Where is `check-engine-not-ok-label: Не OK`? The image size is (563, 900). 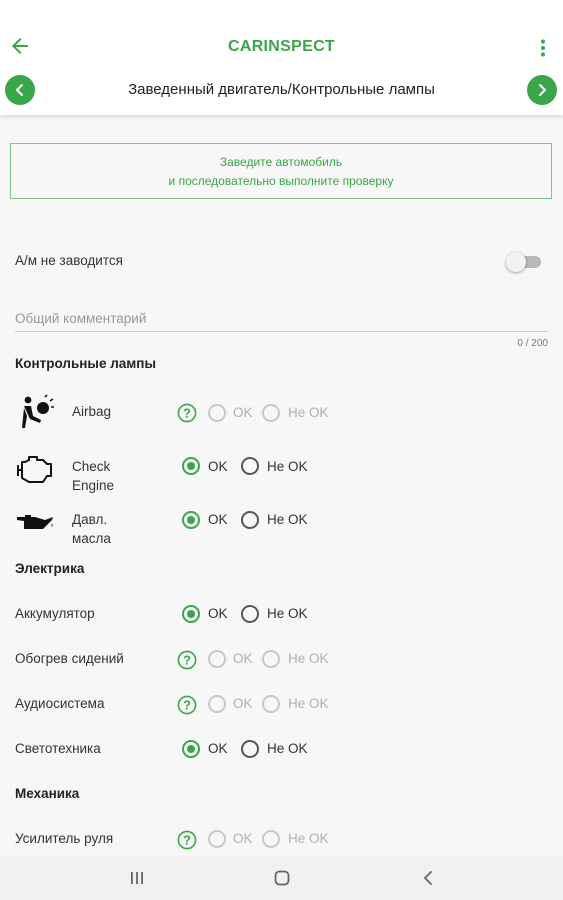 check-engine-not-ok-label: Не OK is located at coordinates (287, 466).